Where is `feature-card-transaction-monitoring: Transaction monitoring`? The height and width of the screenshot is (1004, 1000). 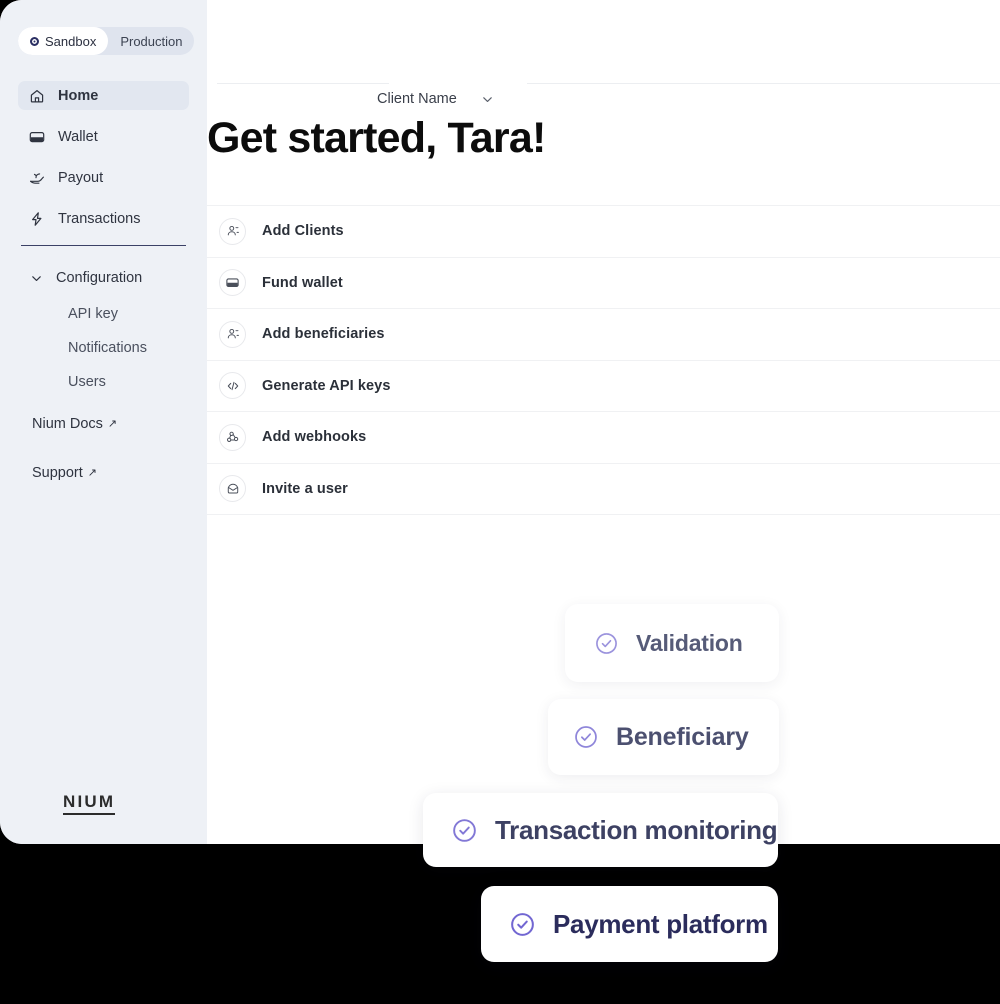 feature-card-transaction-monitoring: Transaction monitoring is located at coordinates (600, 830).